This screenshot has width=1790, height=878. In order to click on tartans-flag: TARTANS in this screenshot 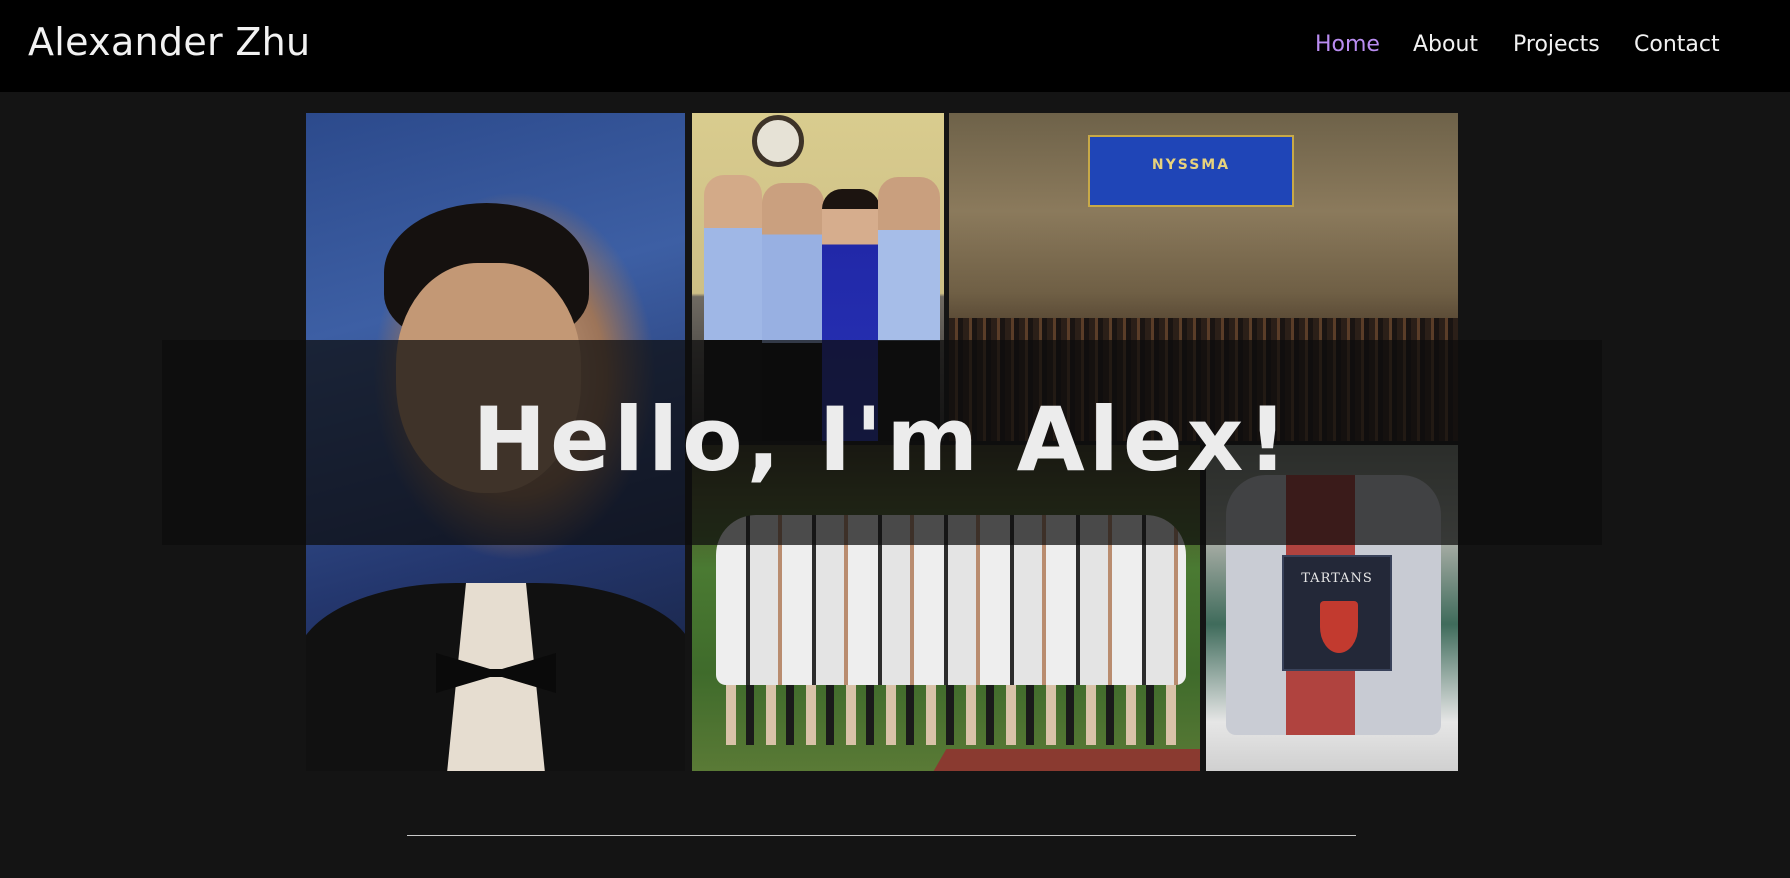, I will do `click(1337, 613)`.